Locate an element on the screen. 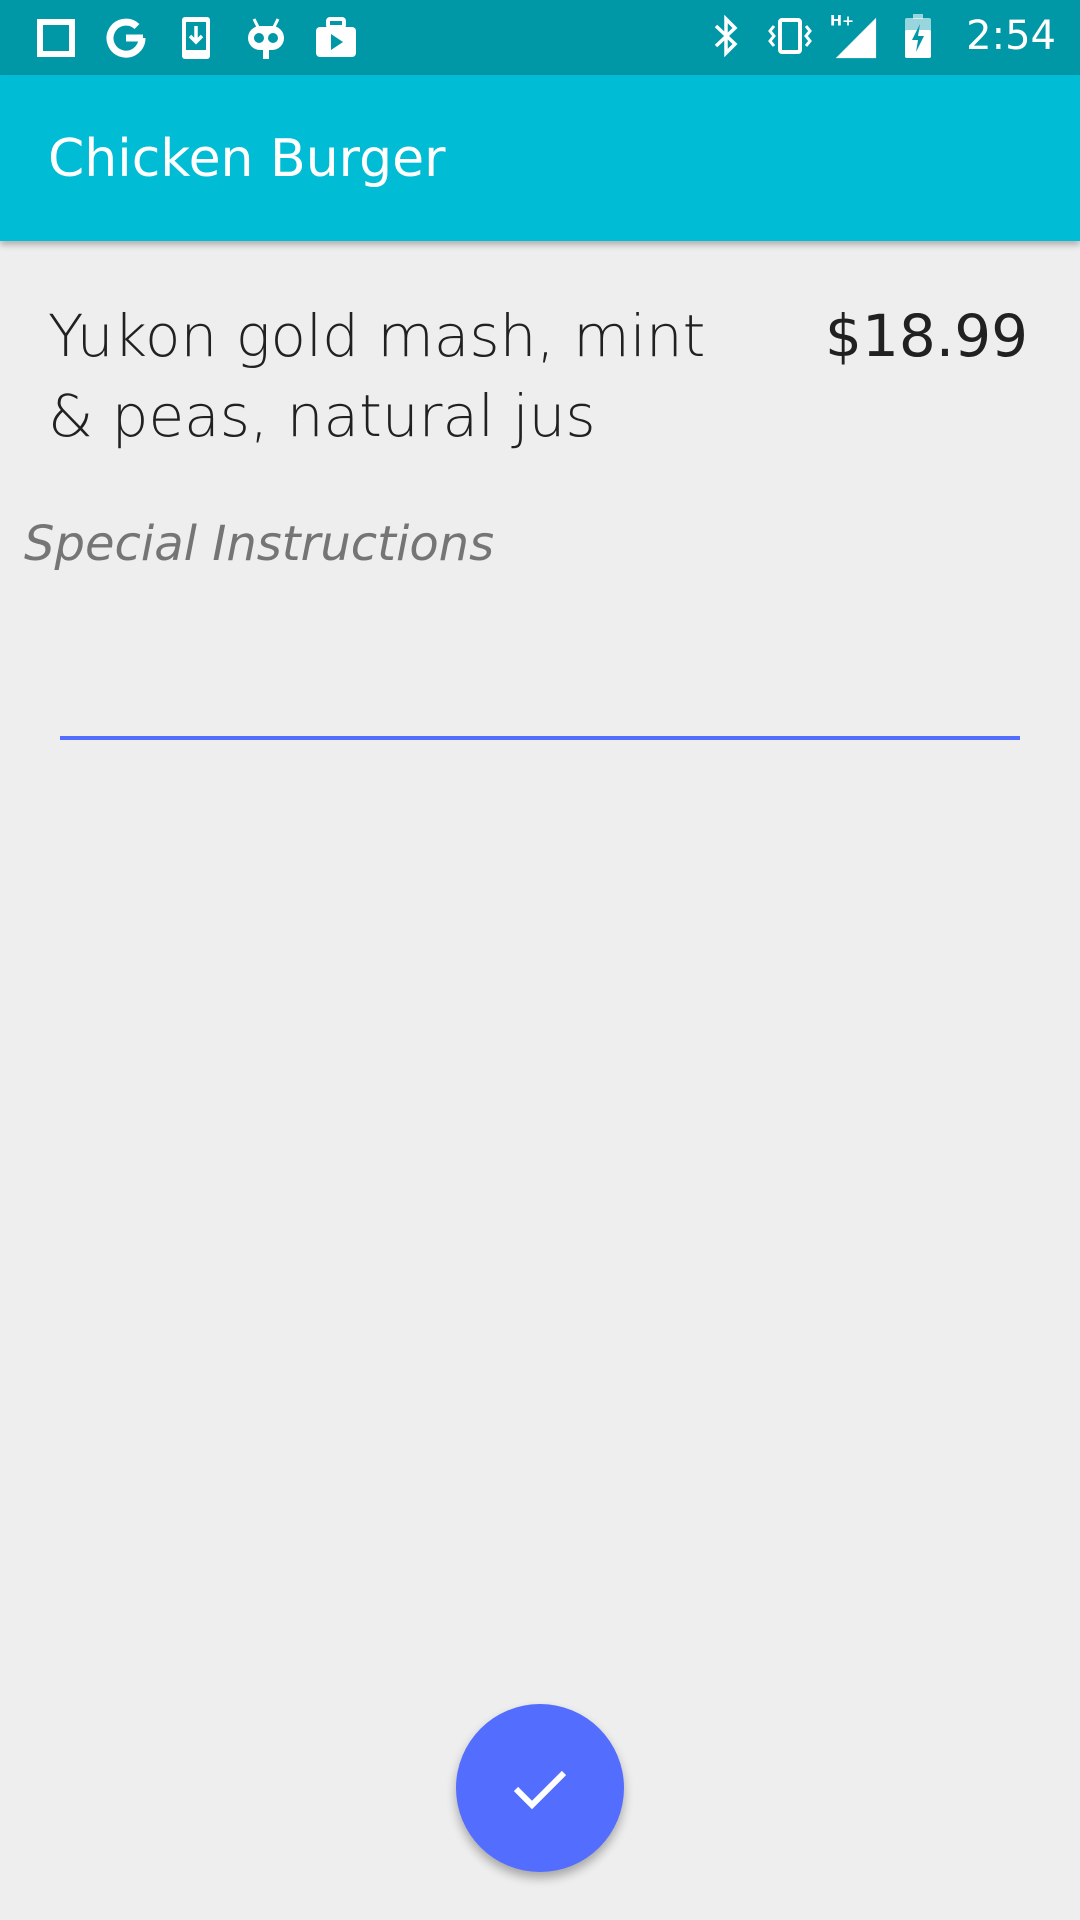 The height and width of the screenshot is (1920, 1080). status-bar: H+ 2:54 is located at coordinates (540, 37).